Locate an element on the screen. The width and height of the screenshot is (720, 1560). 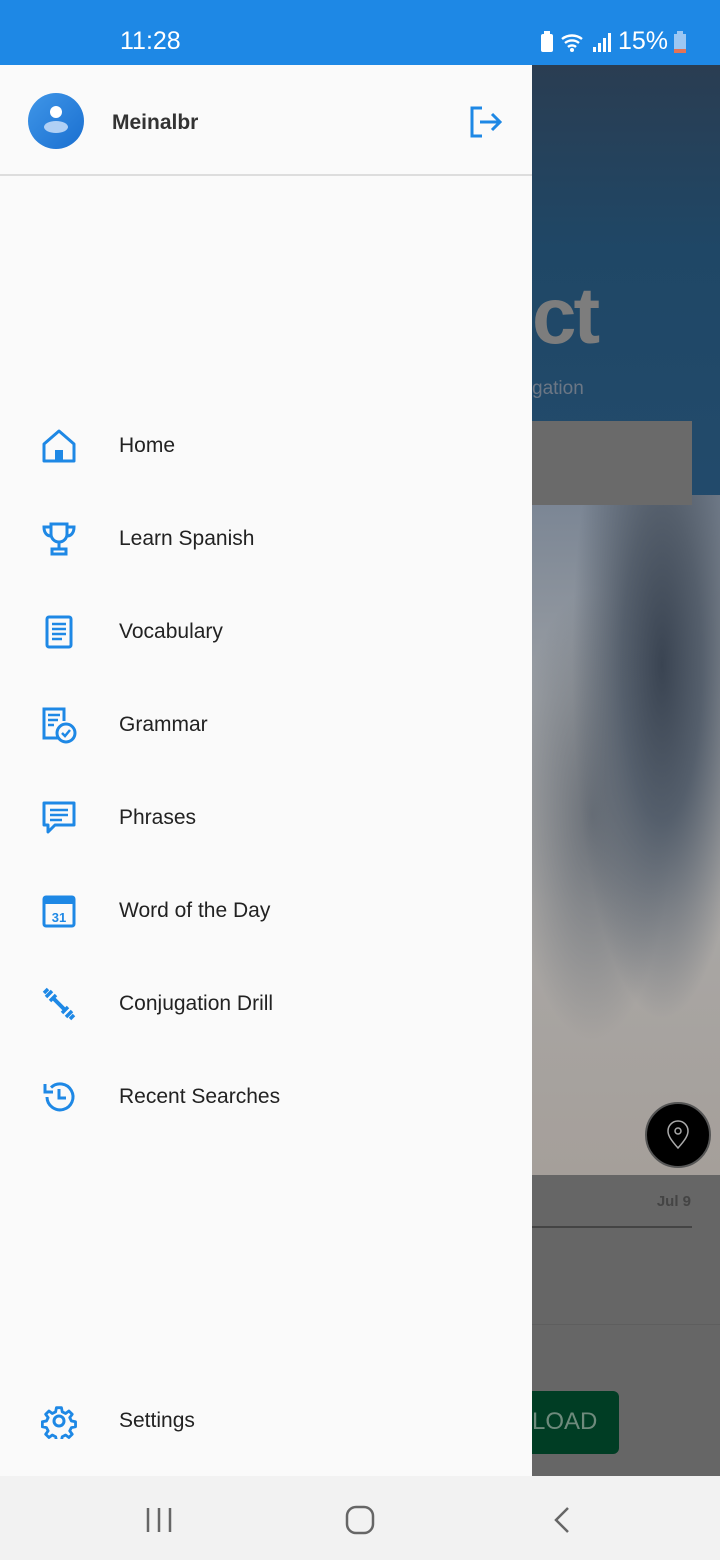
drawer-header: Meinalbr is located at coordinates (266, 120).